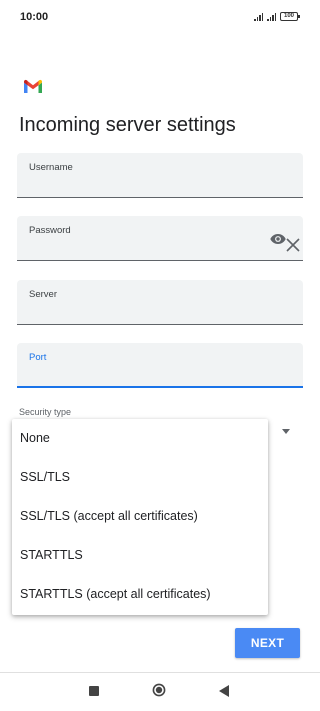 The image size is (320, 711). I want to click on security-type-label: Security type, so click(45, 412).